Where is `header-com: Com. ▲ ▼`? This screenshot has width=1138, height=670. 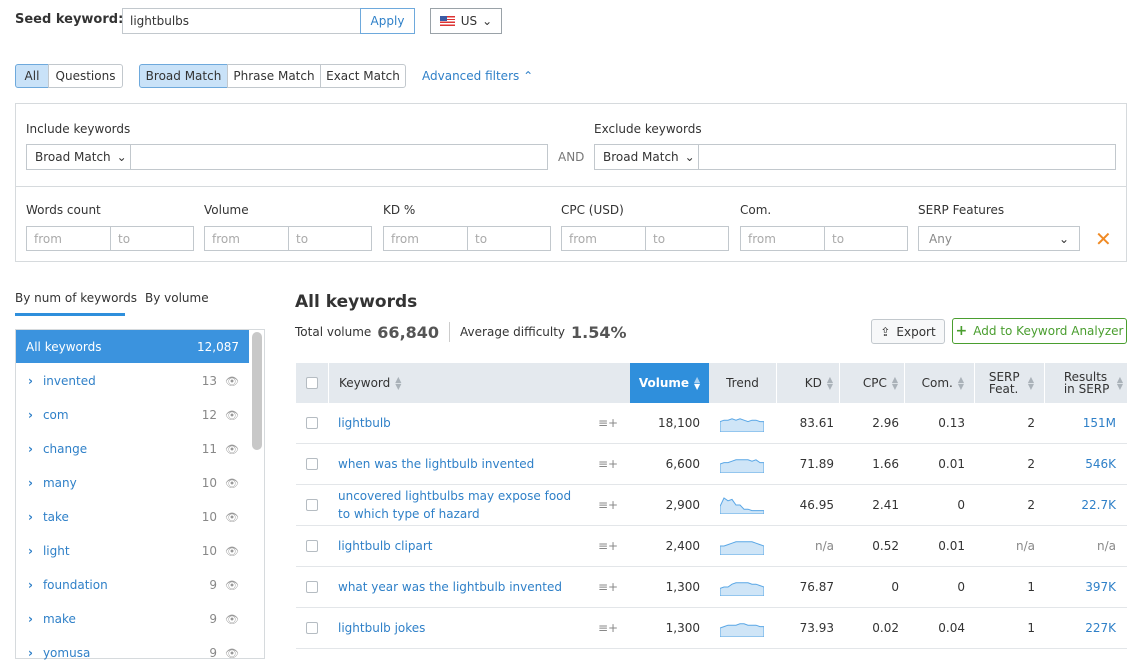 header-com: Com. ▲ ▼ is located at coordinates (940, 383).